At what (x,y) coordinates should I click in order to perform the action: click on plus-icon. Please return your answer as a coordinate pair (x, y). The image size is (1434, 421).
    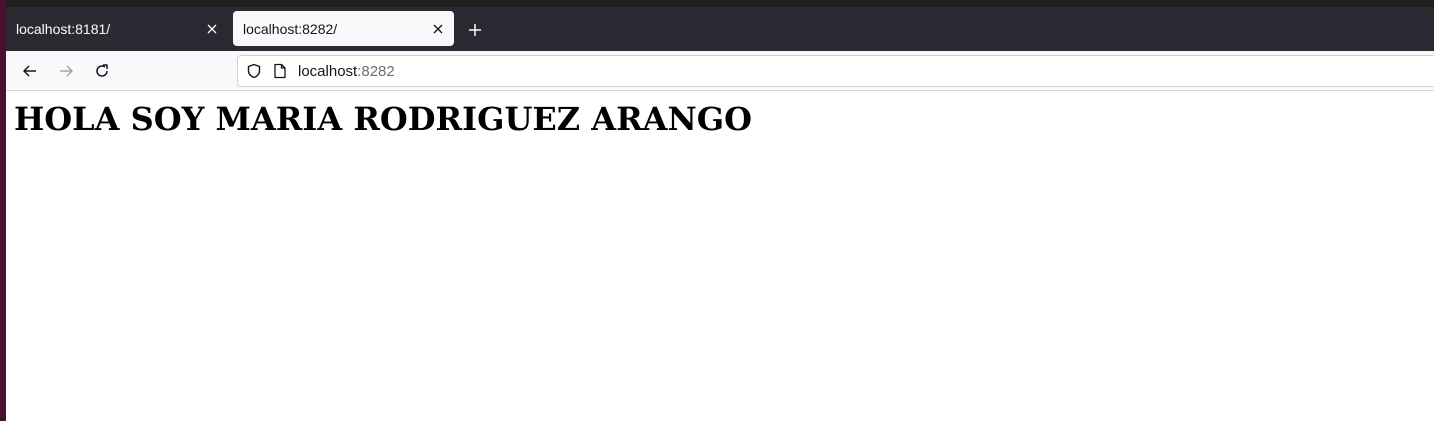
    Looking at the image, I should click on (475, 30).